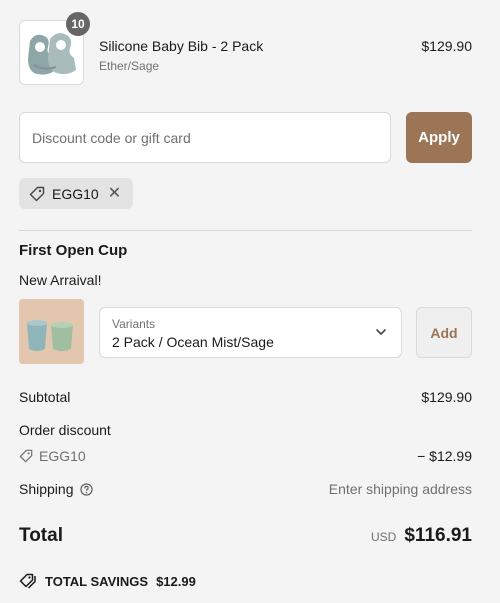 The width and height of the screenshot is (500, 603). Describe the element at coordinates (245, 397) in the screenshot. I see `subtotal-row: Subtotal $129.90` at that location.